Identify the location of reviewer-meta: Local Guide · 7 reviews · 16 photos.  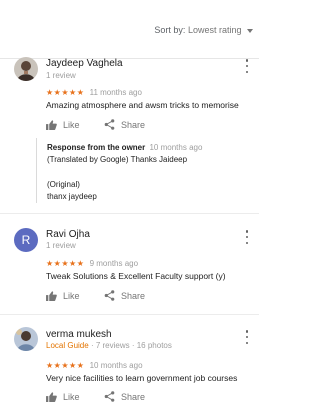
(109, 345).